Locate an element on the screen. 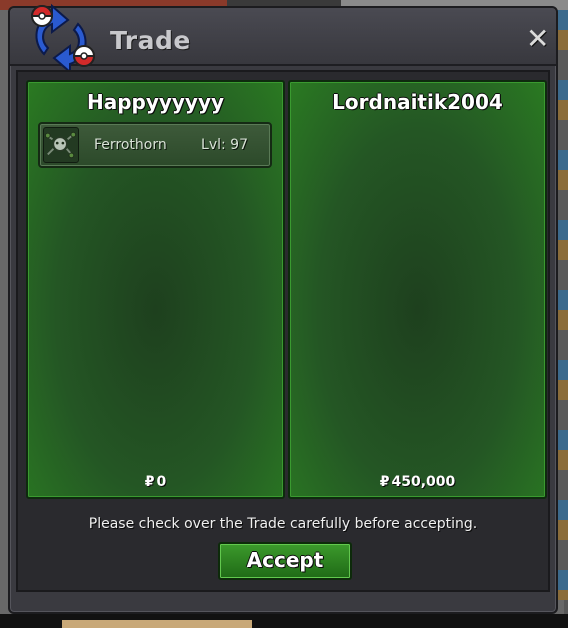 The image size is (568, 628). money-left: ₽0 is located at coordinates (155, 482).